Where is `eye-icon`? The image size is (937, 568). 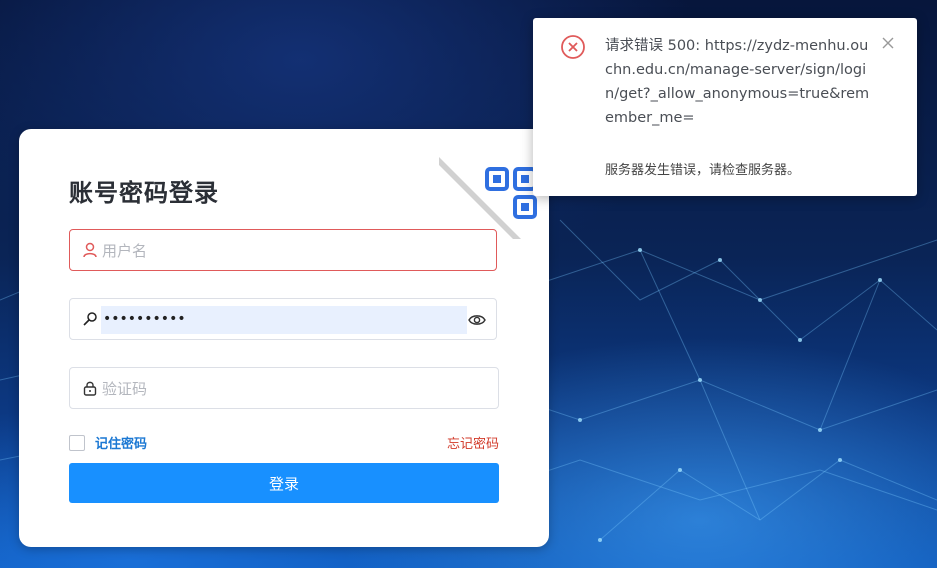 eye-icon is located at coordinates (477, 320).